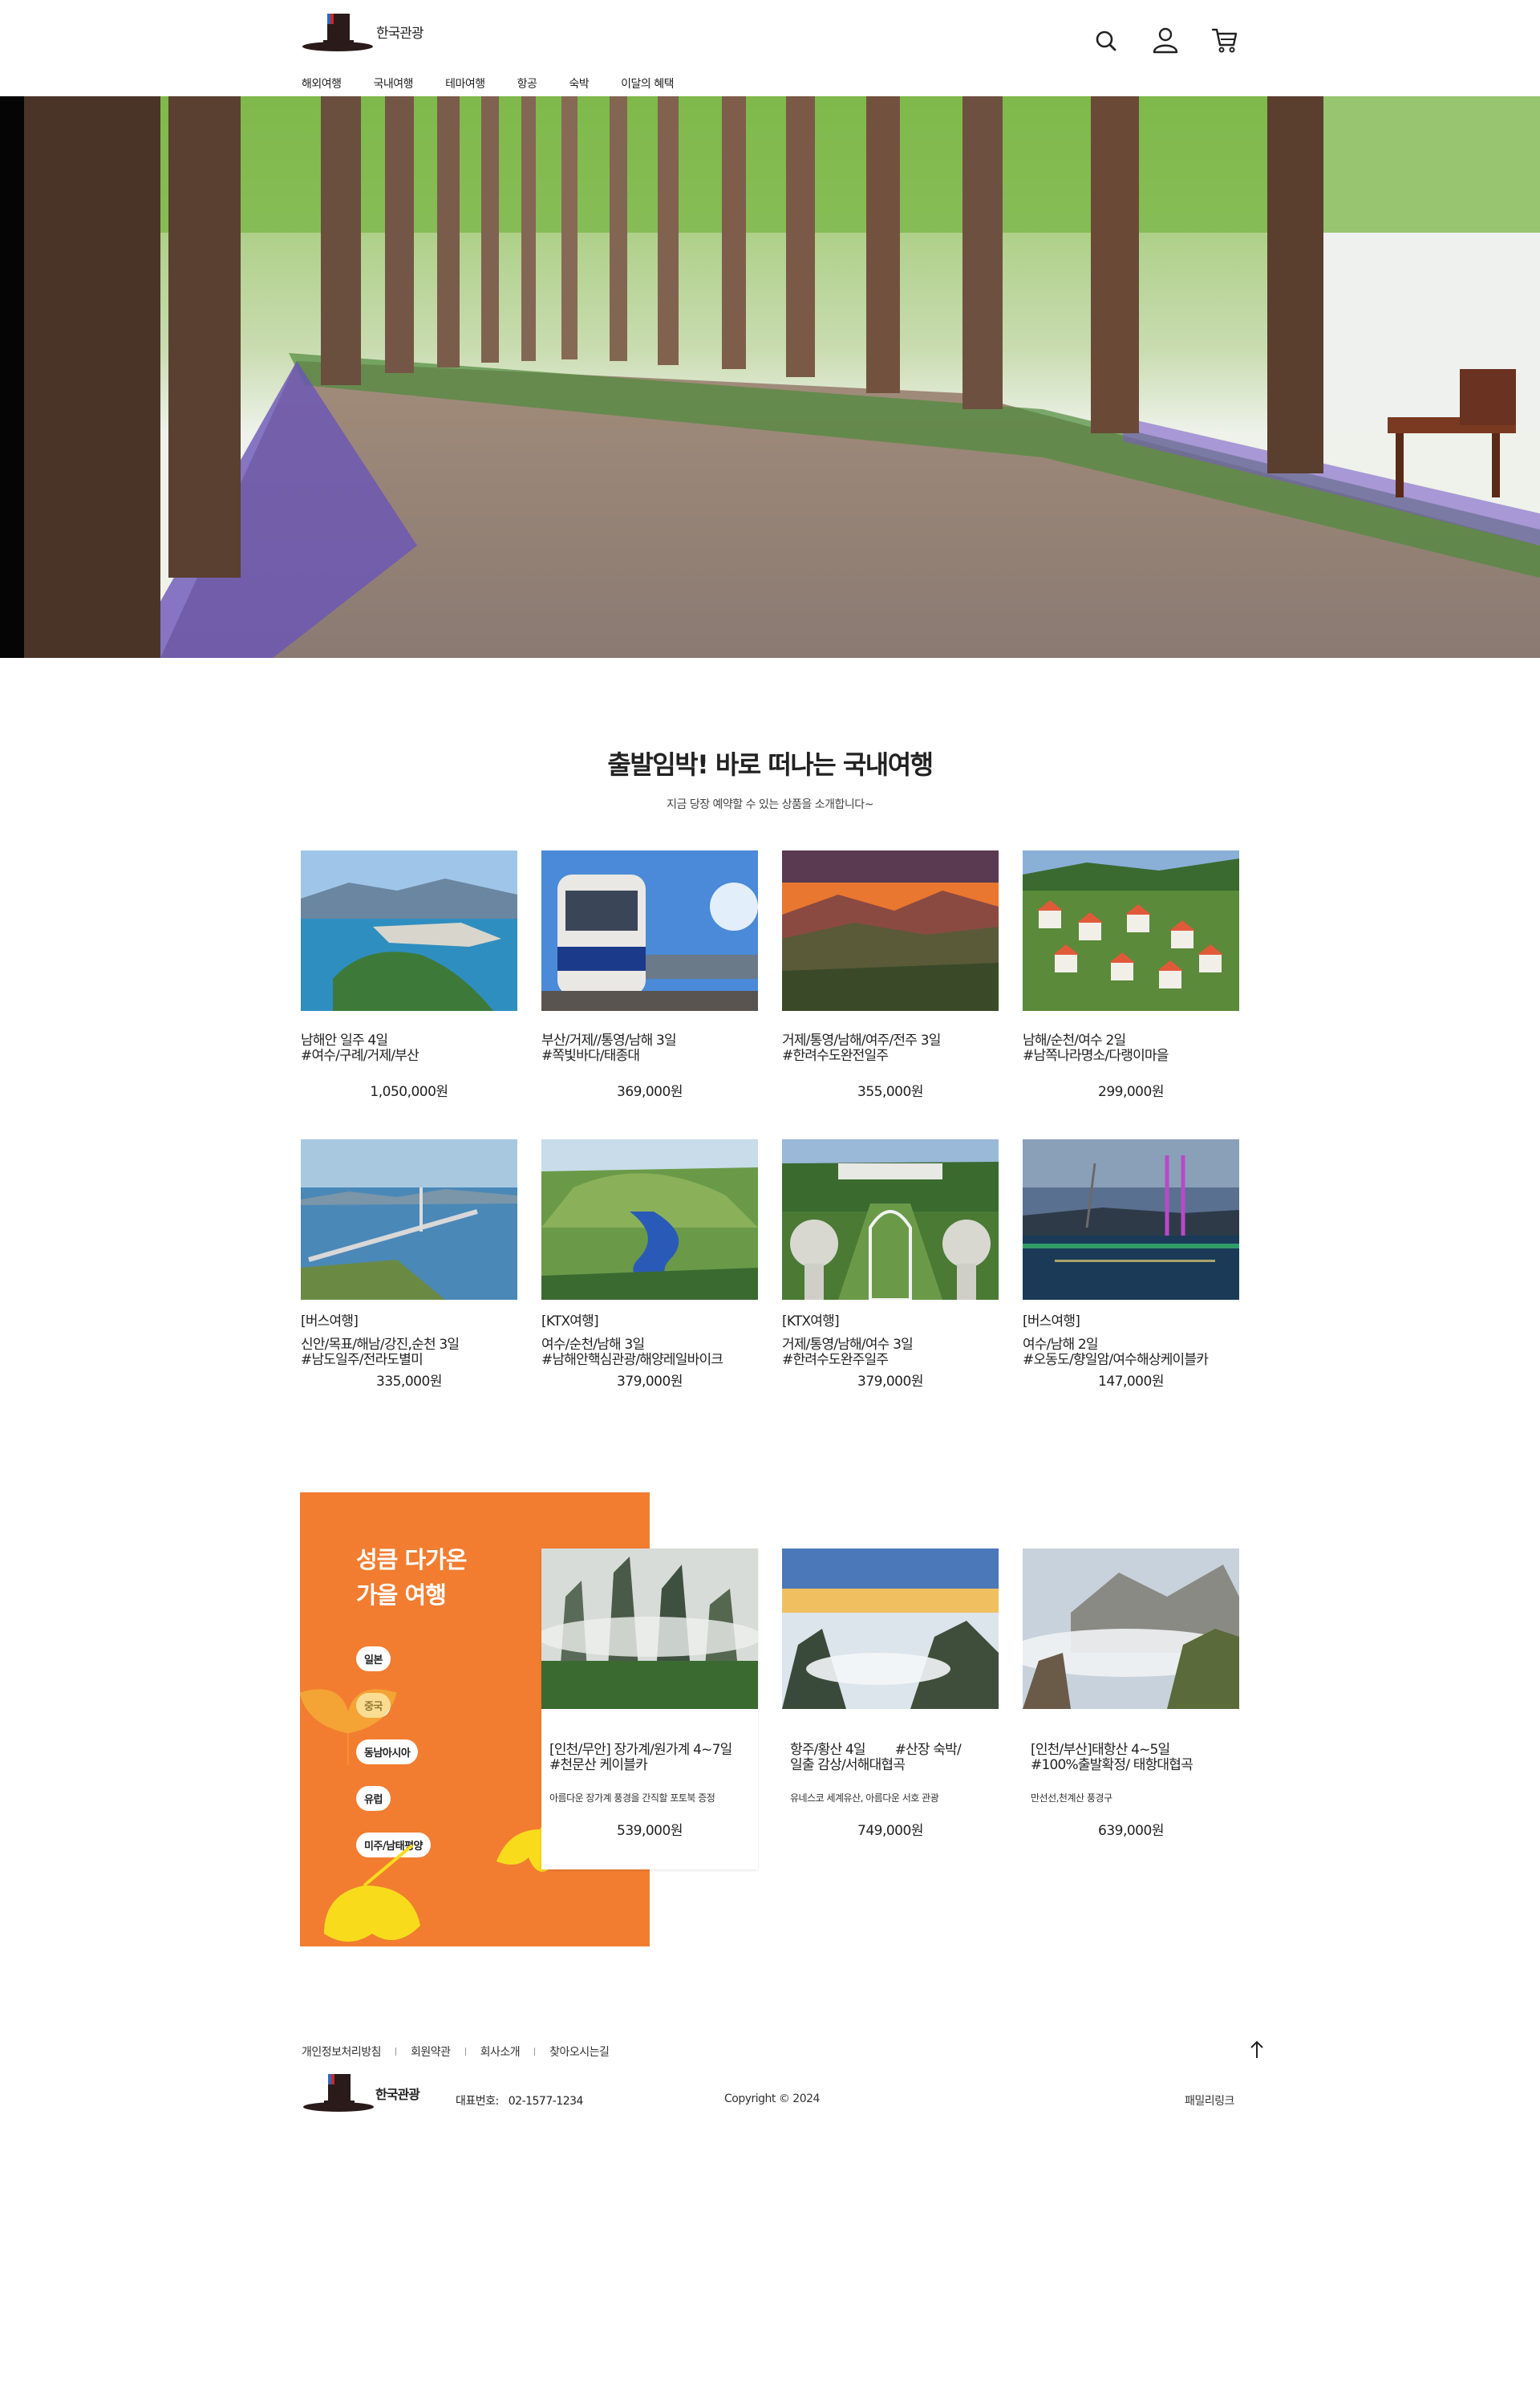  I want to click on footer-phone: 대표번호: 02-1577-1234, so click(519, 2100).